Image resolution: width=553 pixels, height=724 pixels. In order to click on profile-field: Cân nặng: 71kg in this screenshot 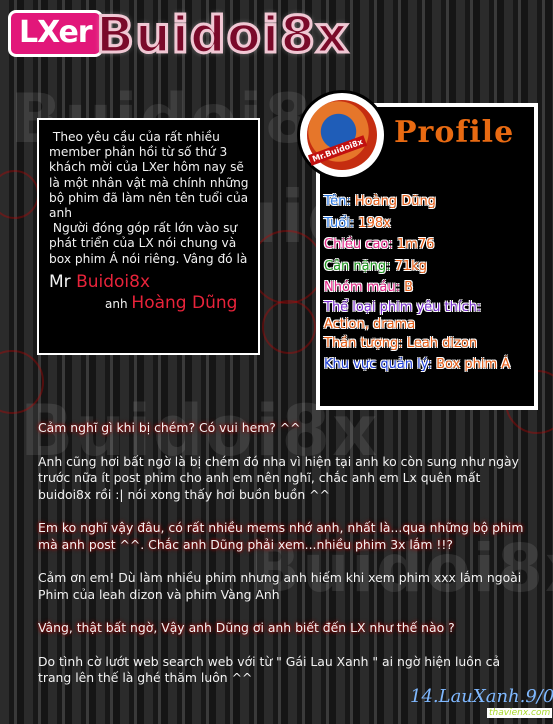, I will do `click(427, 267)`.